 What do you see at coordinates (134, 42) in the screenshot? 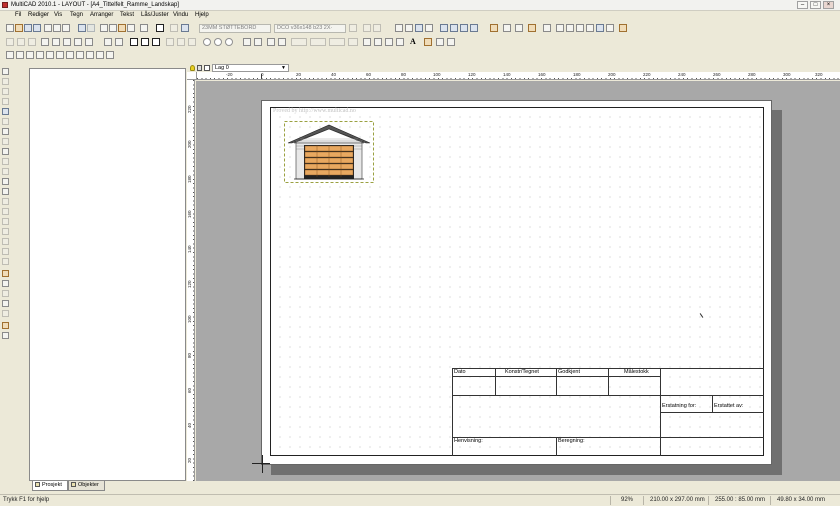
I see `rectangle-icon` at bounding box center [134, 42].